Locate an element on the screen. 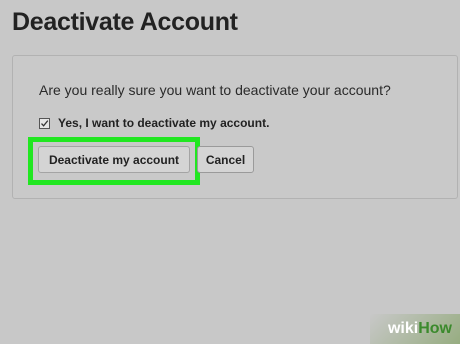  confirm-checkbox is located at coordinates (44, 123).